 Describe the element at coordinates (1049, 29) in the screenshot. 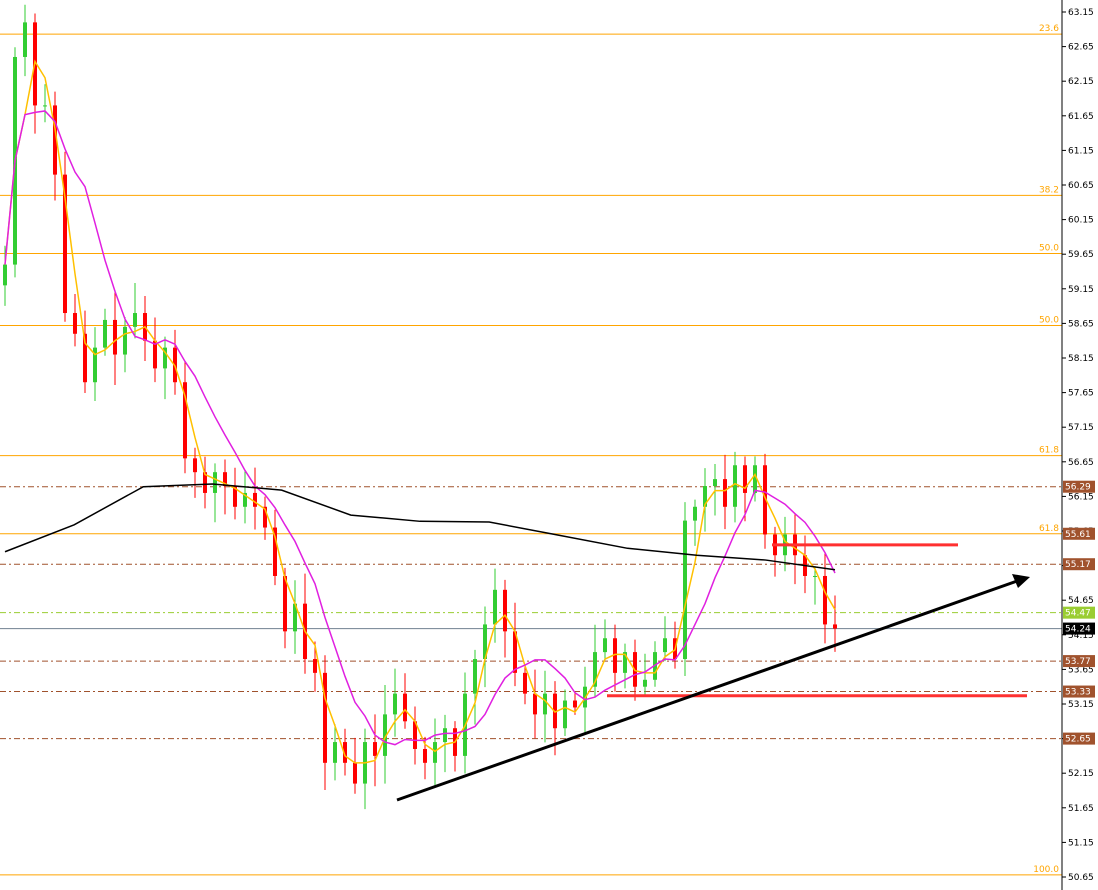

I see `fib-label: 23.6` at that location.